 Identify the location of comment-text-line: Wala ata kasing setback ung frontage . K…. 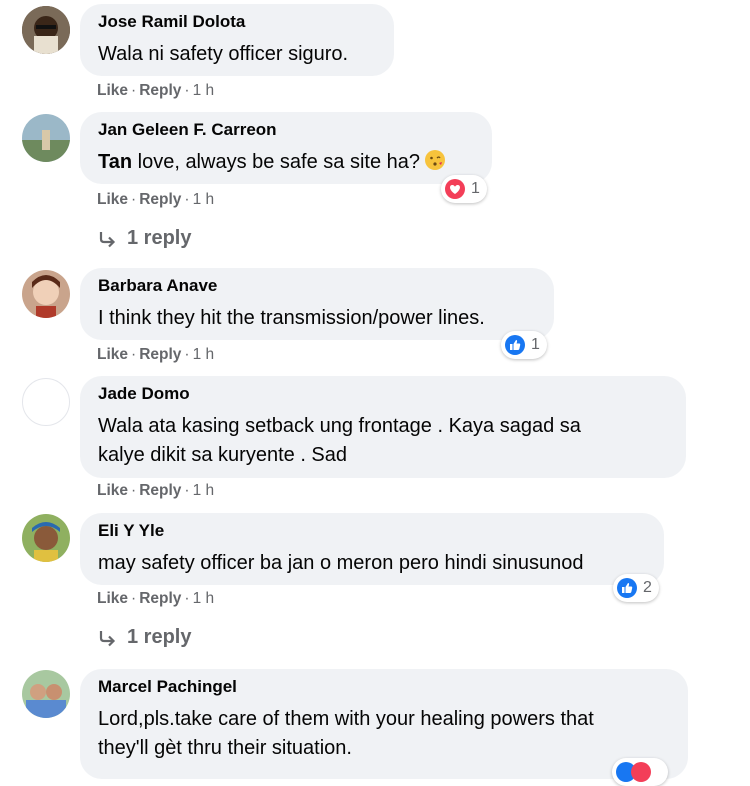
(339, 426).